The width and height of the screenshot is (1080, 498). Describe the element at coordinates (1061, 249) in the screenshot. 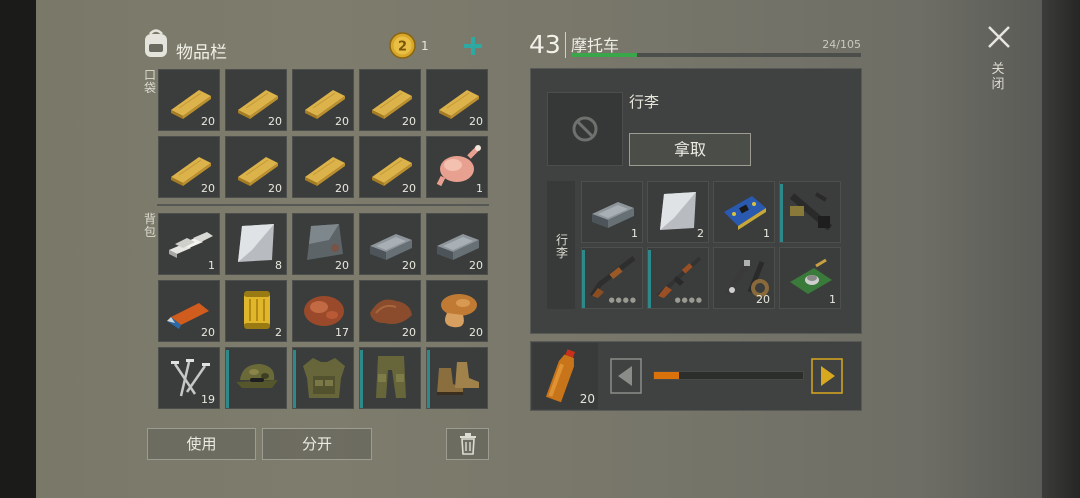

I see `right-edge` at that location.